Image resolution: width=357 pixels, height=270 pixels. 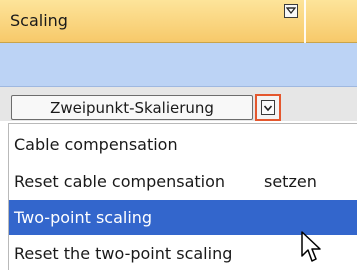 I want to click on list-item-cable-compensation: Cable compensation, so click(x=183, y=144).